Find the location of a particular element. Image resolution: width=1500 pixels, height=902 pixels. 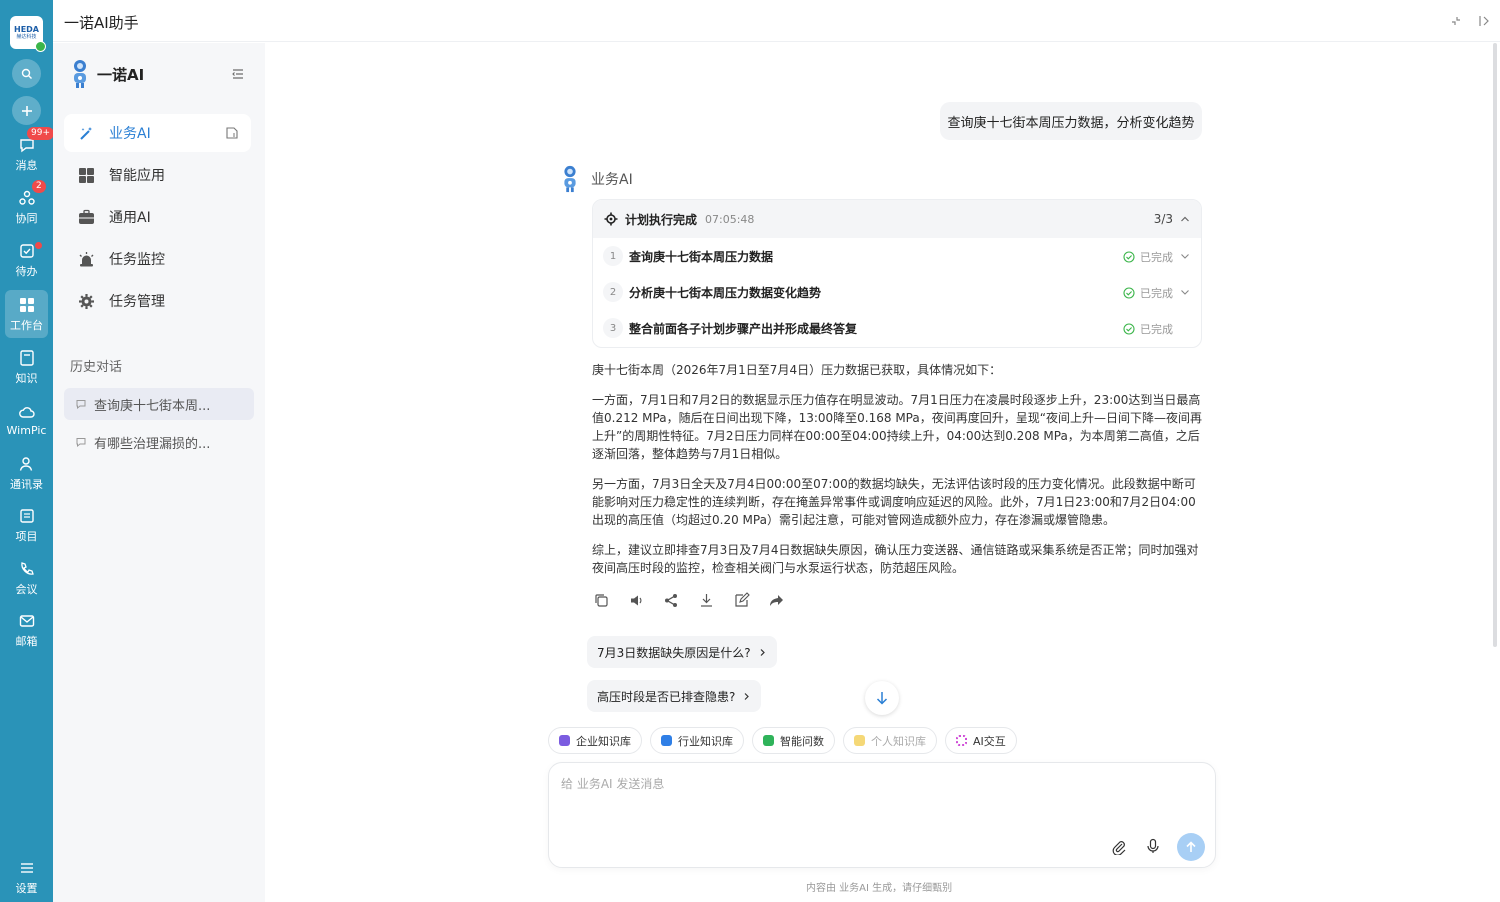

chip-label: 行业知识库 is located at coordinates (705, 741).